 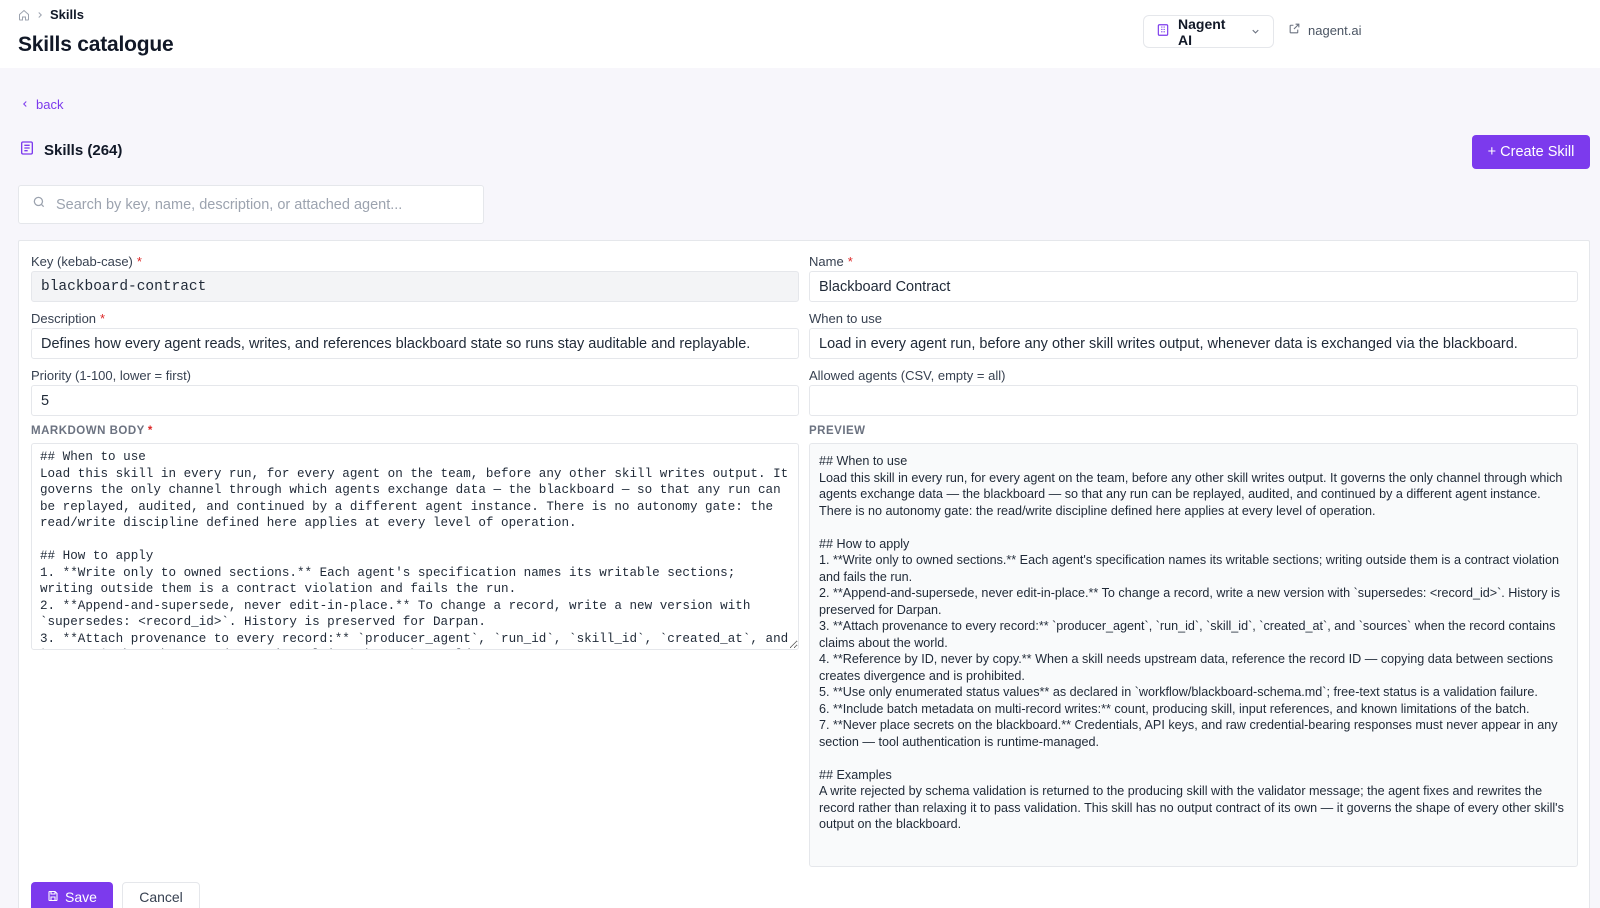 I want to click on org-switcher-label: Nagent AI, so click(x=1202, y=31).